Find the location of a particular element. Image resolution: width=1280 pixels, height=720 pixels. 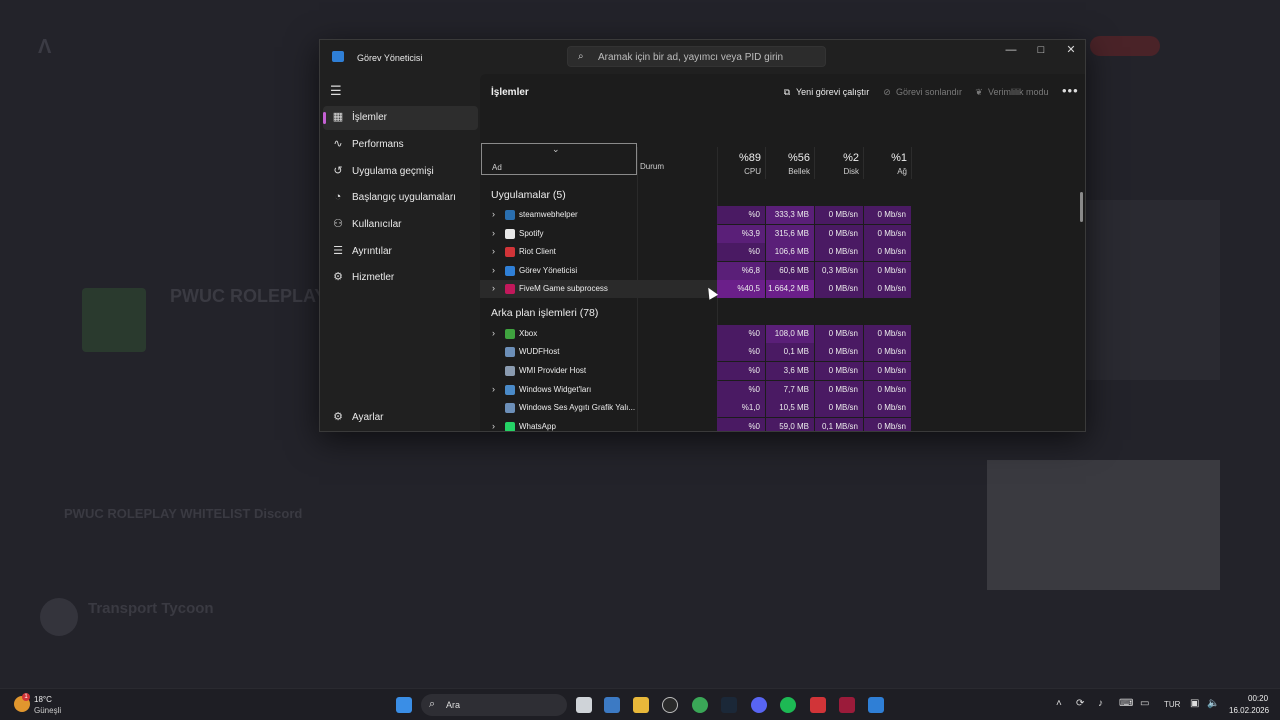

microphone-icon: ♪ is located at coordinates (1100, 703).